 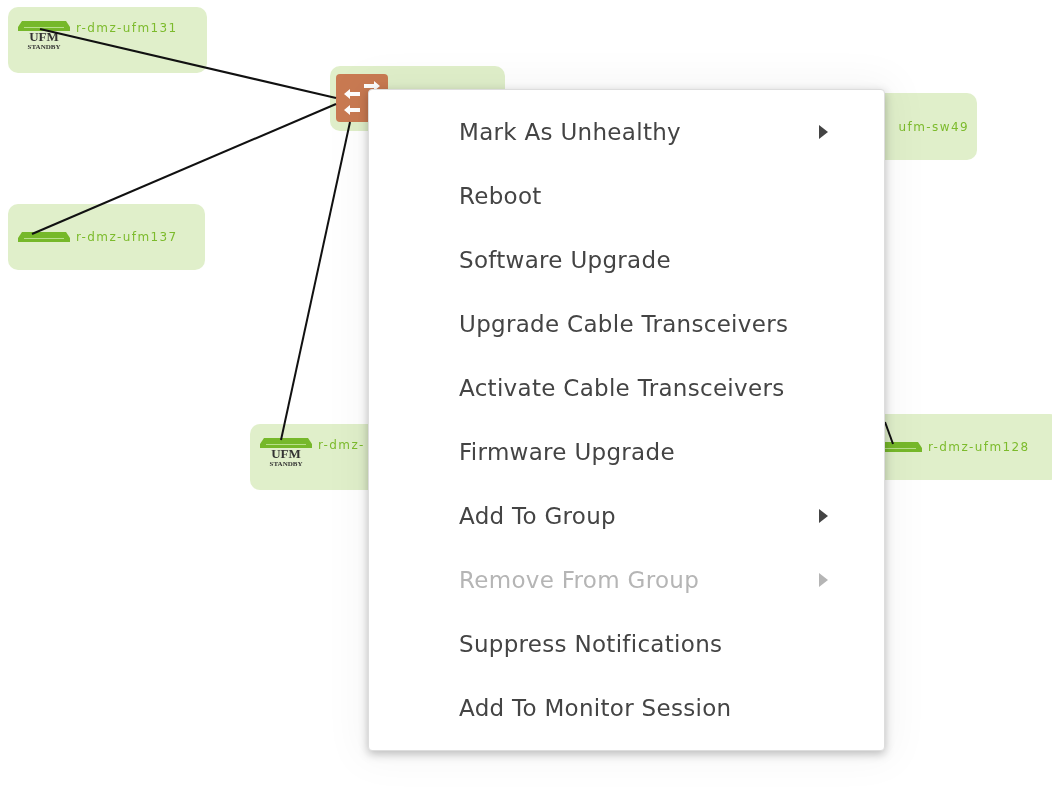 I want to click on node-label: r-dmz-ufm131, so click(x=127, y=28).